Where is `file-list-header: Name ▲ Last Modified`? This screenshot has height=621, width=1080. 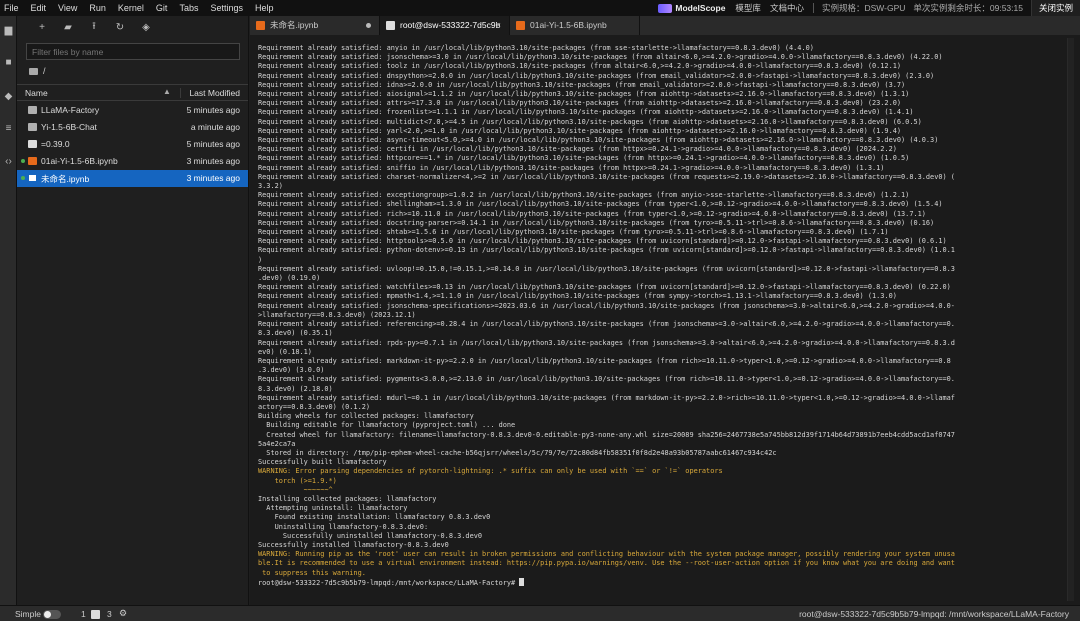
file-list-header: Name ▲ Last Modified is located at coordinates (132, 92).